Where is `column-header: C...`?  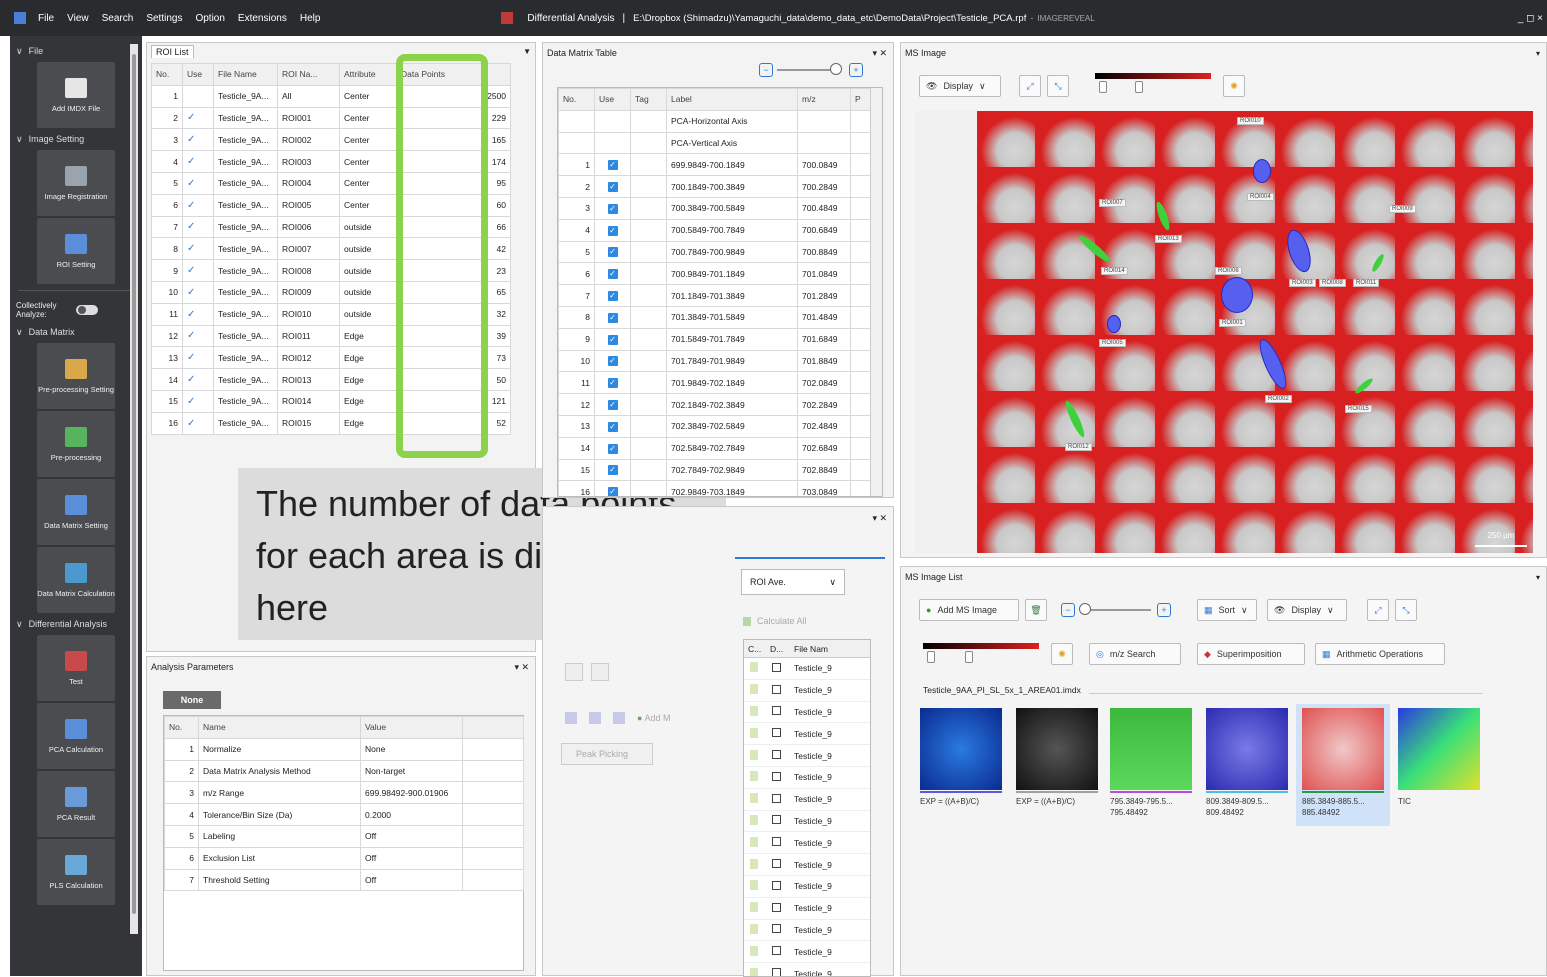
column-header: C... is located at coordinates (755, 649).